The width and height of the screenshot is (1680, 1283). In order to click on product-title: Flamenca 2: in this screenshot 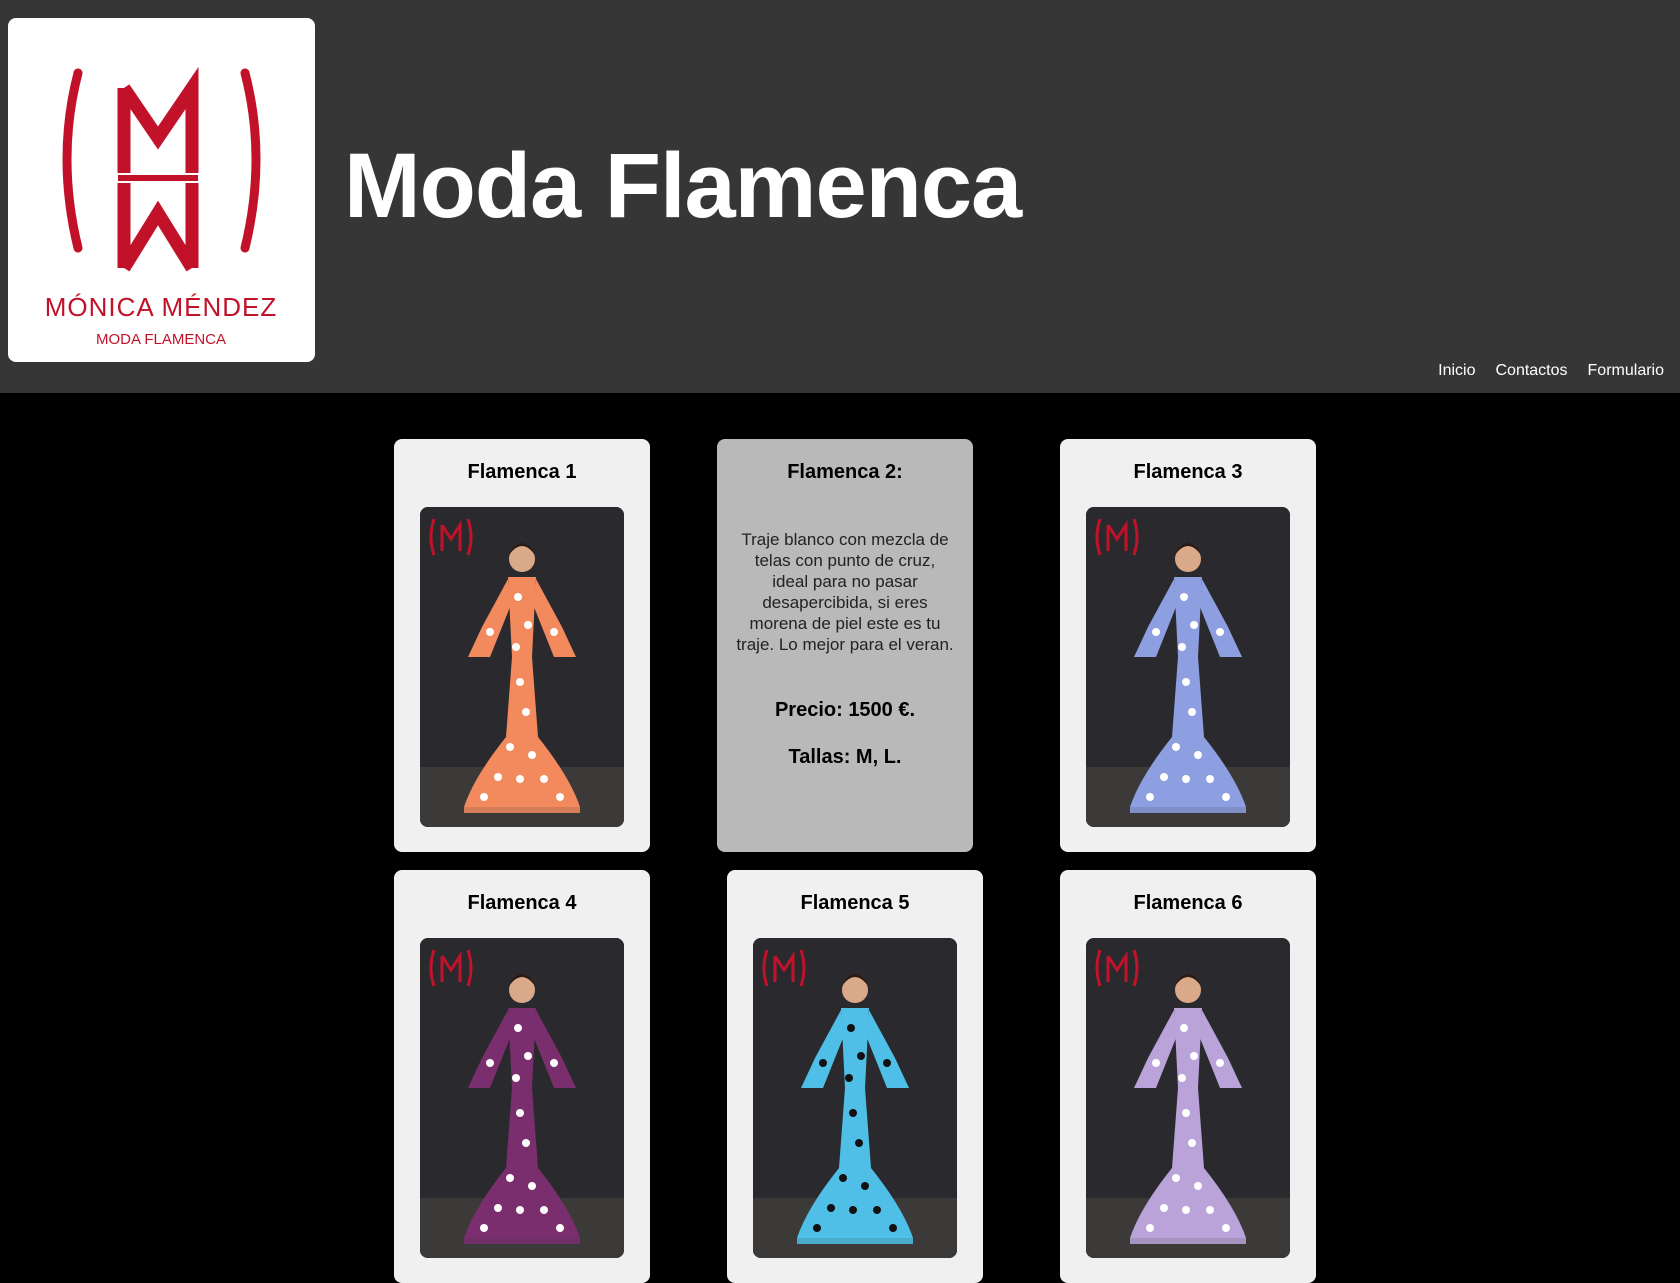, I will do `click(845, 472)`.